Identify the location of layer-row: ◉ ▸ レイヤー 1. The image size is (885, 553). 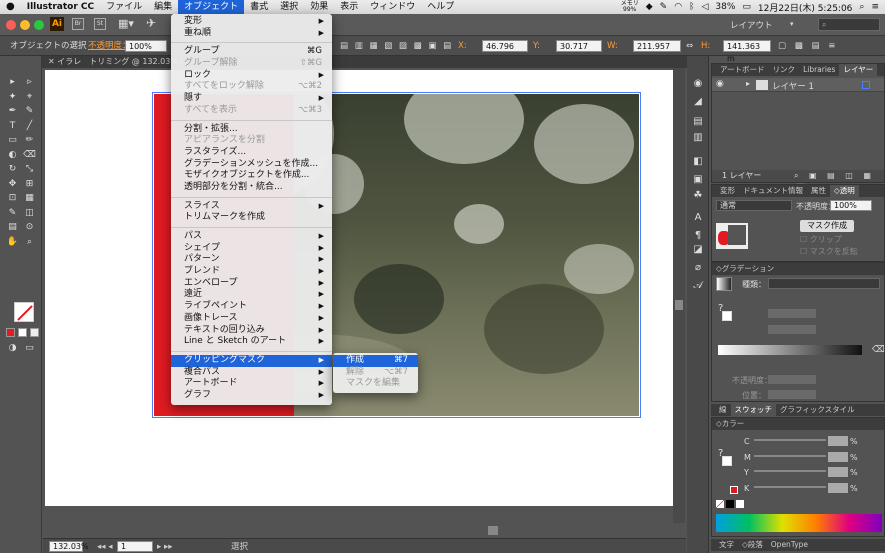
(798, 85).